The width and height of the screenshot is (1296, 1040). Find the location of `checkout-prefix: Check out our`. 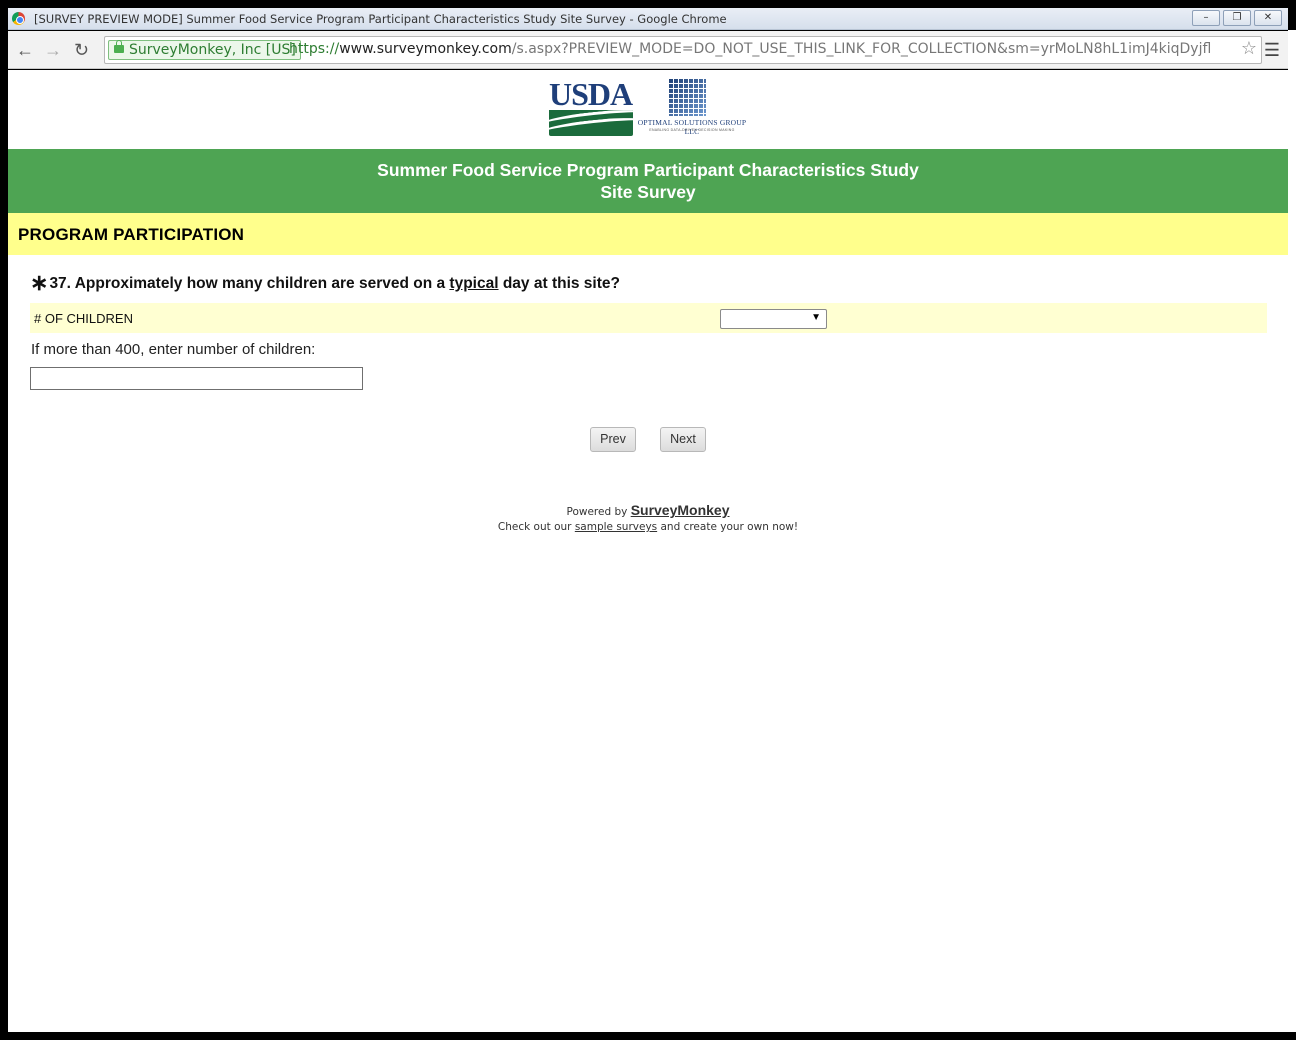

checkout-prefix: Check out our is located at coordinates (536, 527).